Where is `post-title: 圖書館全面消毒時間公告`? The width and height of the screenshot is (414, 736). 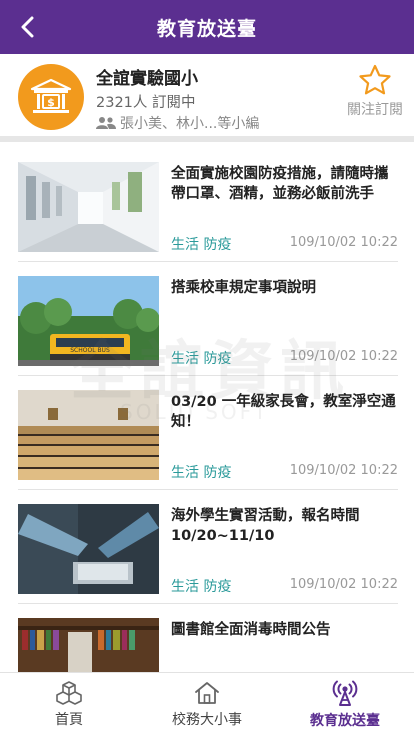 post-title: 圖書館全面消毒時間公告 is located at coordinates (251, 630).